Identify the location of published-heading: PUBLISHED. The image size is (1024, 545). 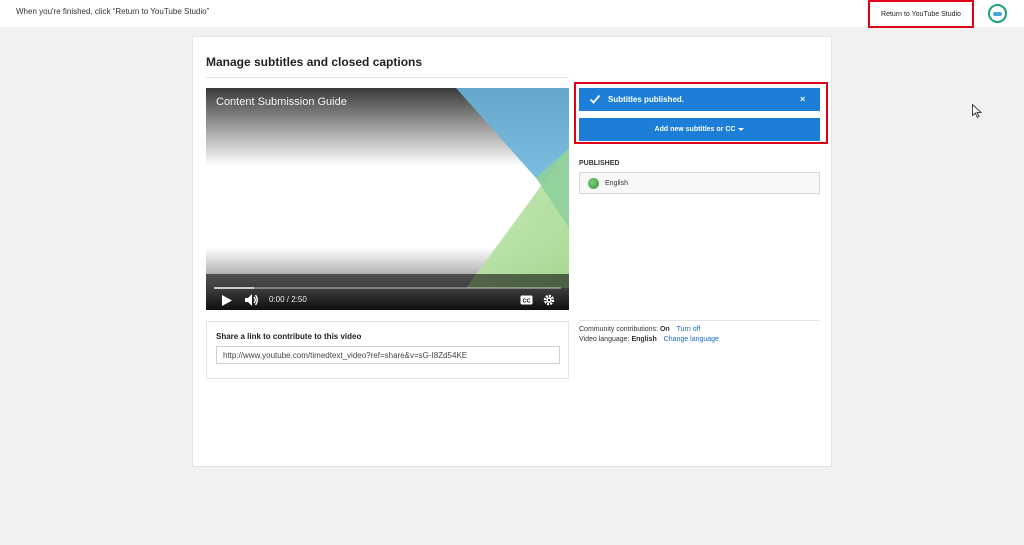
(599, 163).